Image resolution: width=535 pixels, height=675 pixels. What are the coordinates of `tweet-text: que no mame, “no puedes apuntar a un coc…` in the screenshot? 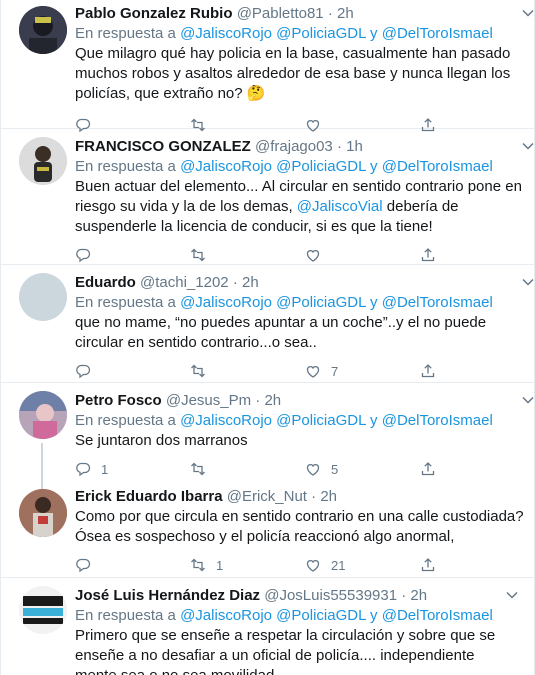 It's located at (281, 332).